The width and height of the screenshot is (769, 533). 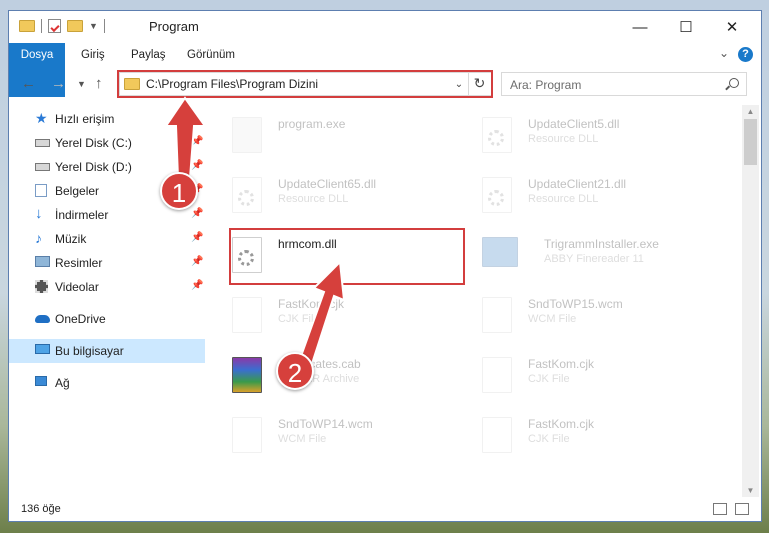 I want to click on minimize-button: —, so click(x=640, y=27).